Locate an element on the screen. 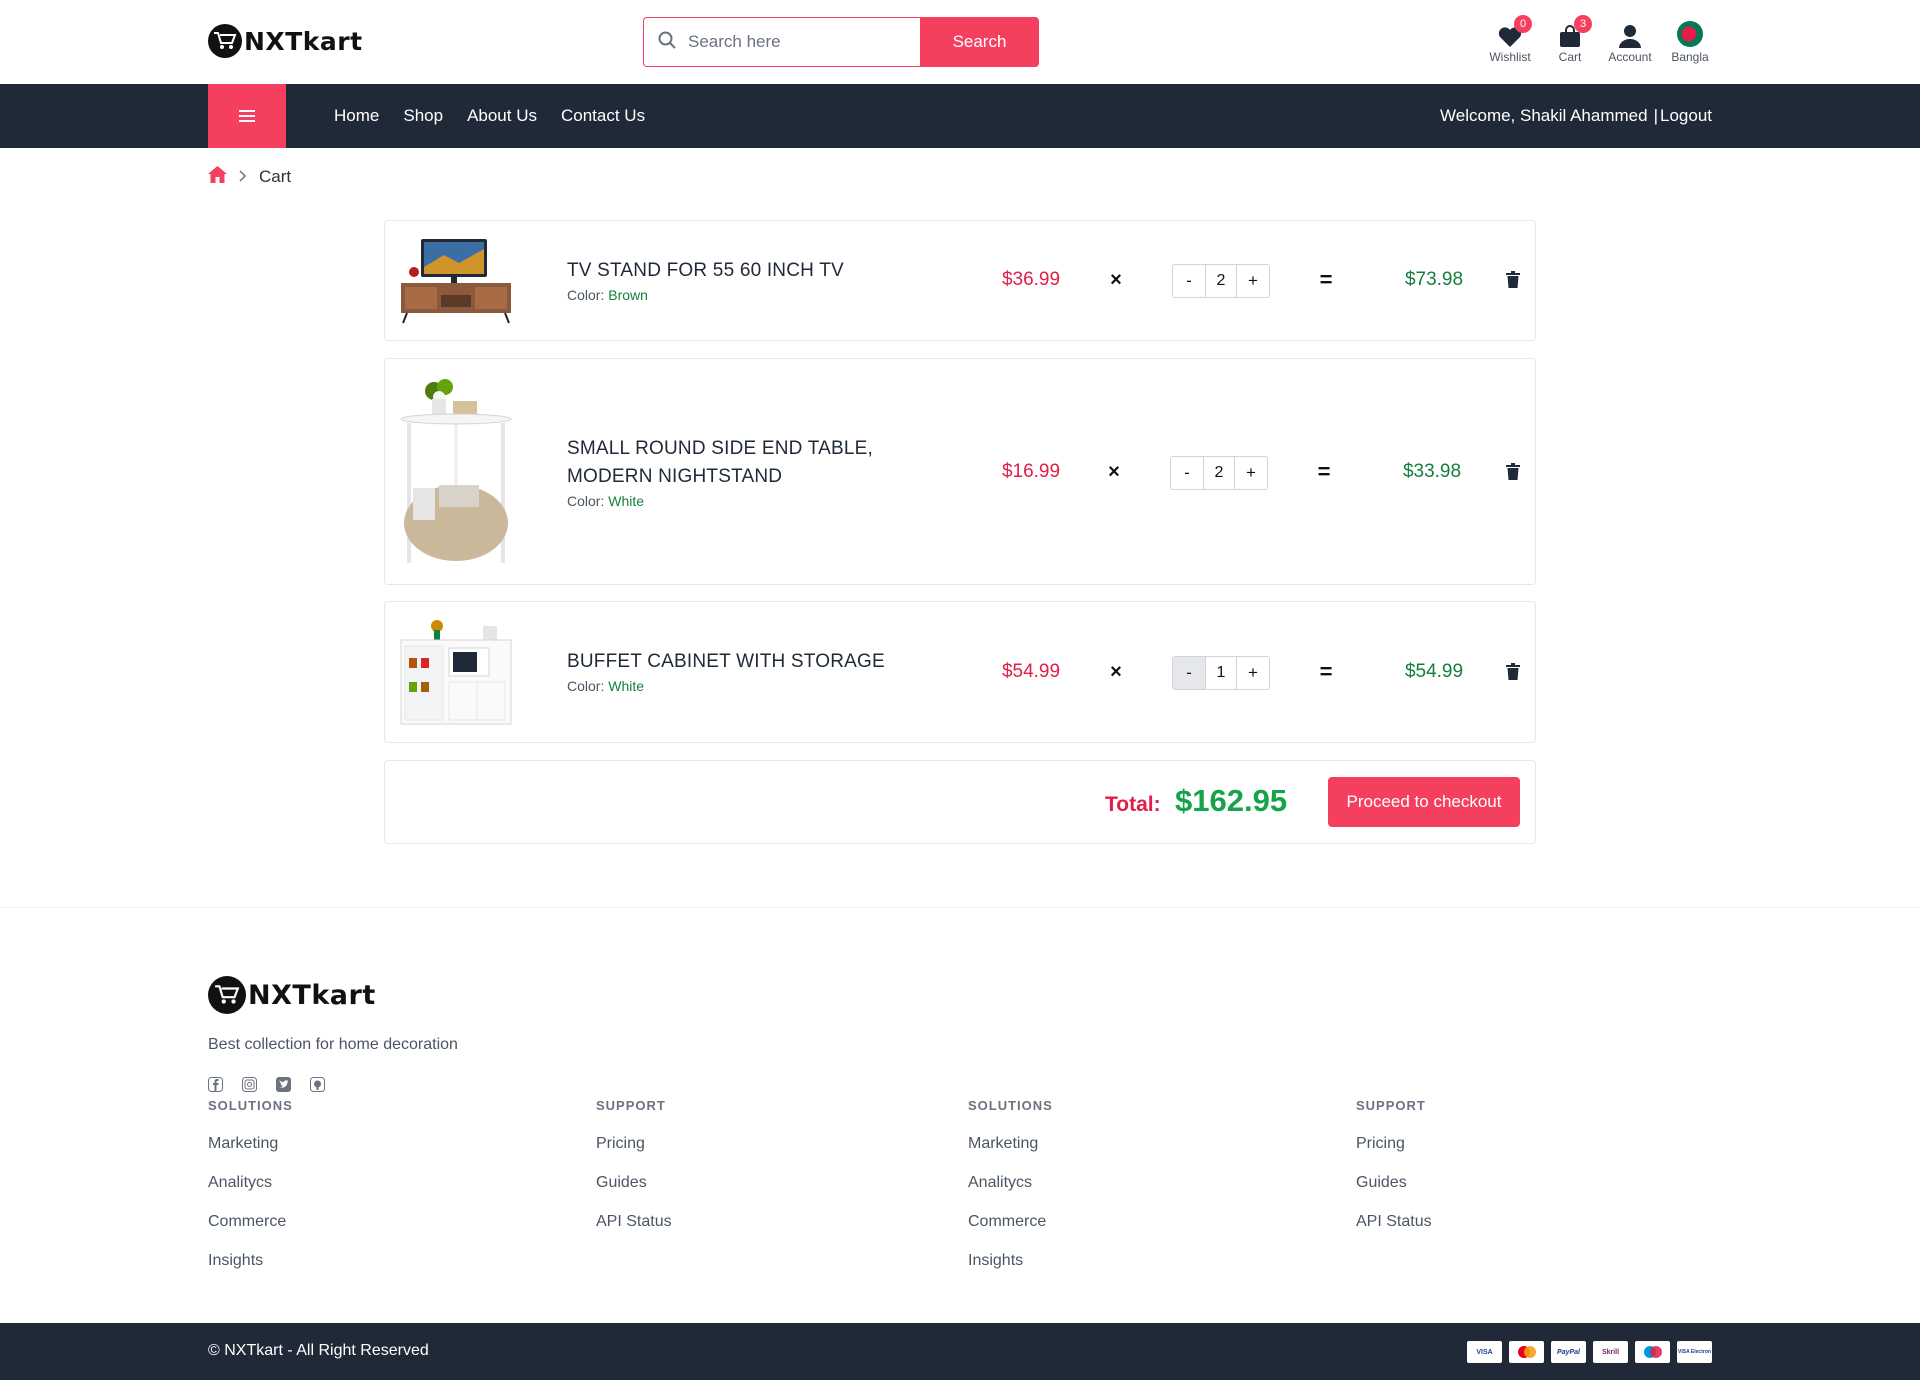  search-form: Search is located at coordinates (841, 42).